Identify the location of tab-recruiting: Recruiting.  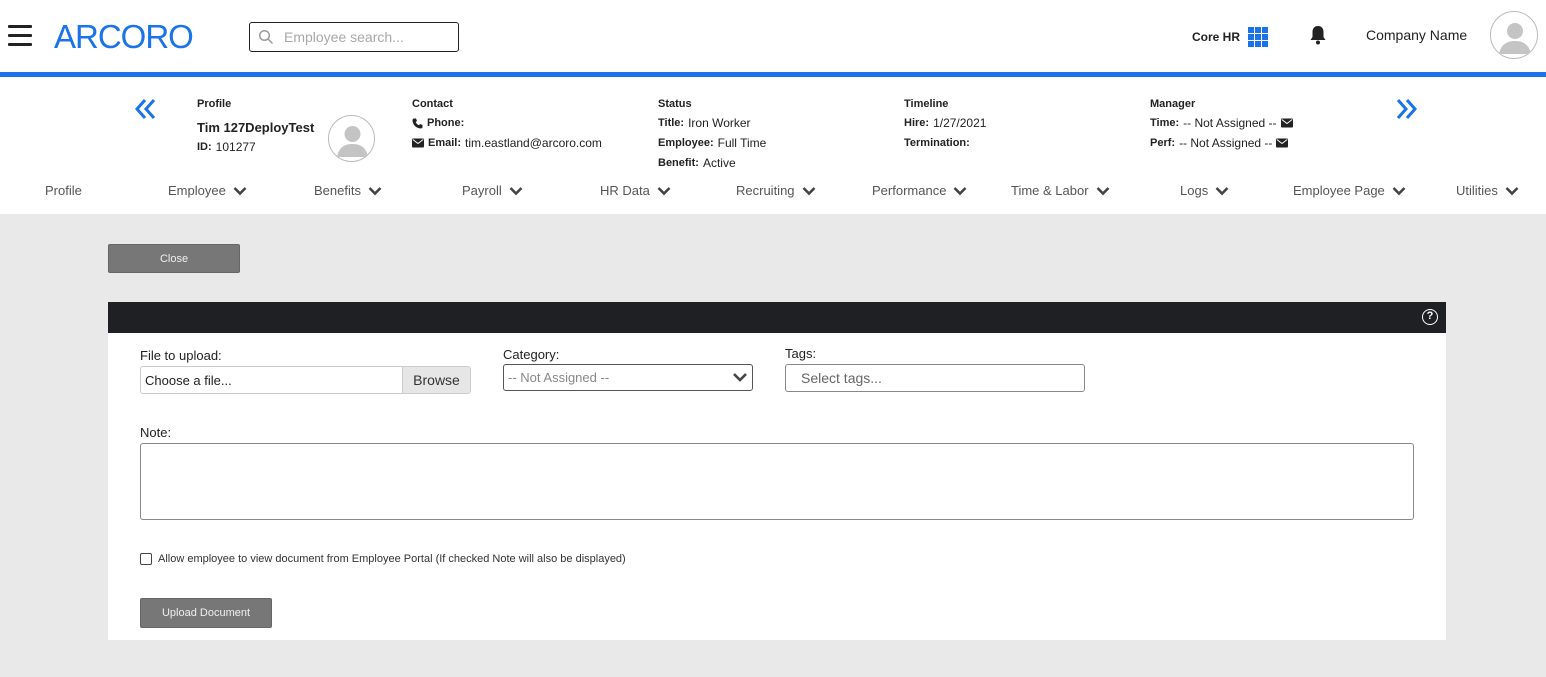
(776, 190).